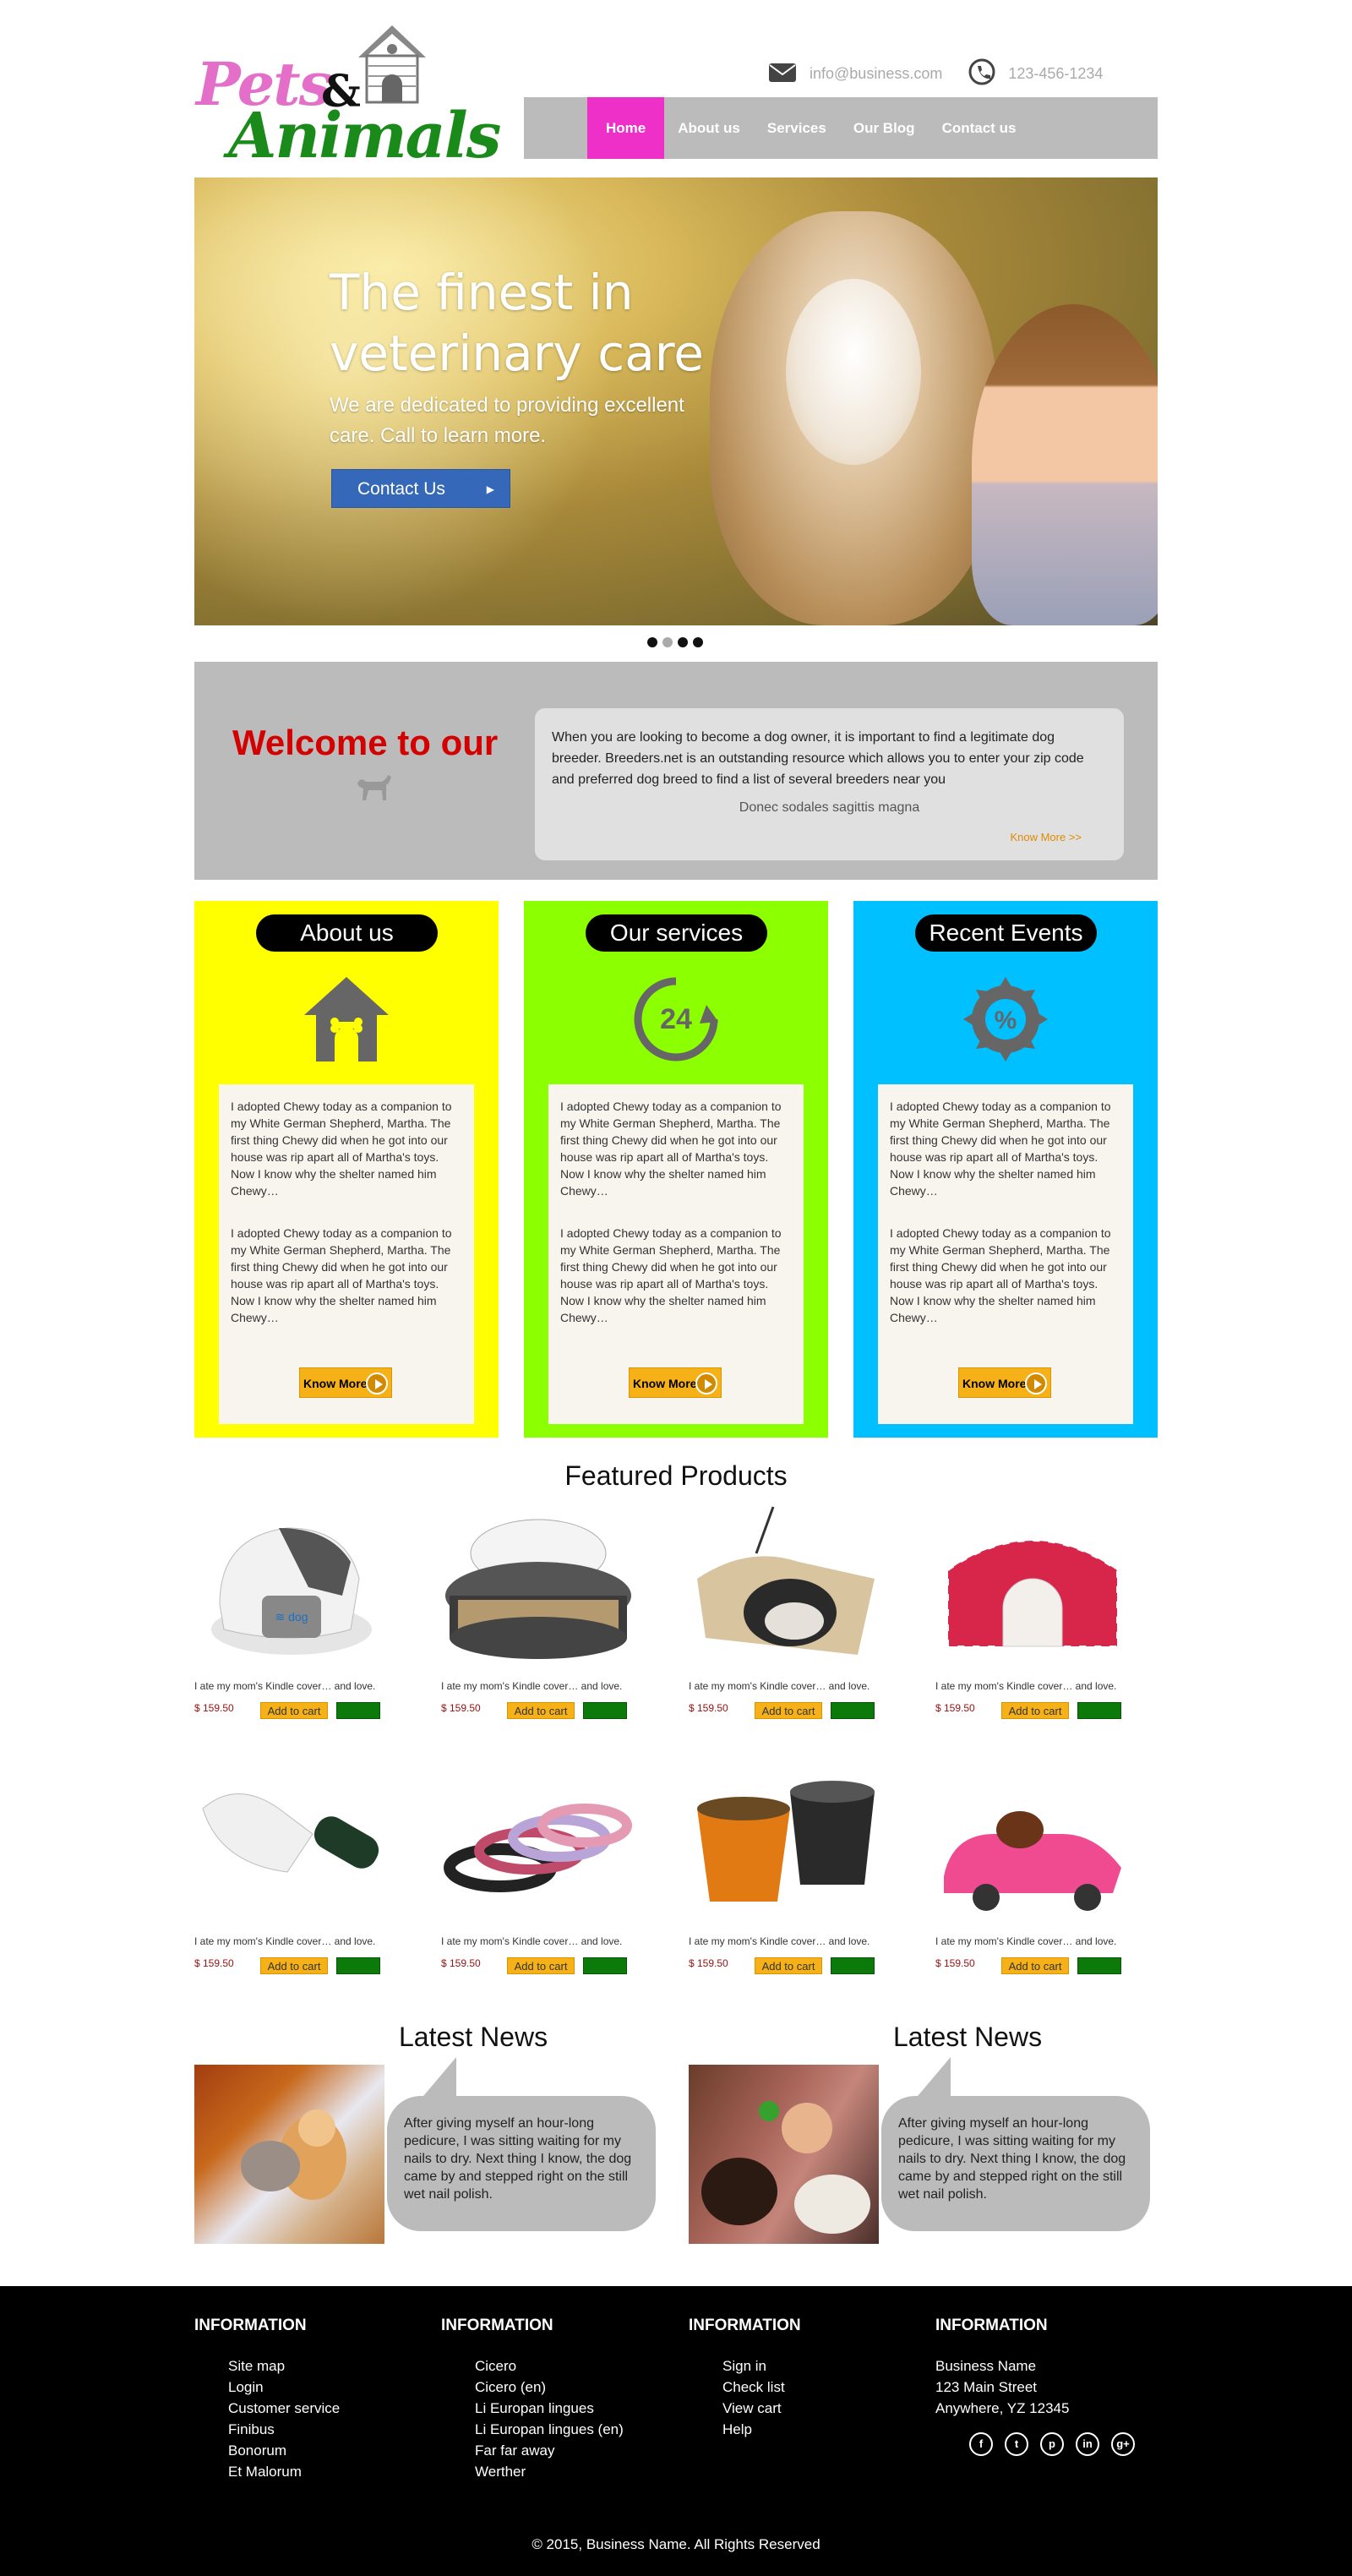 This screenshot has width=1352, height=2576. Describe the element at coordinates (284, 2429) in the screenshot. I see `footer-link-finibus: Finibus` at that location.